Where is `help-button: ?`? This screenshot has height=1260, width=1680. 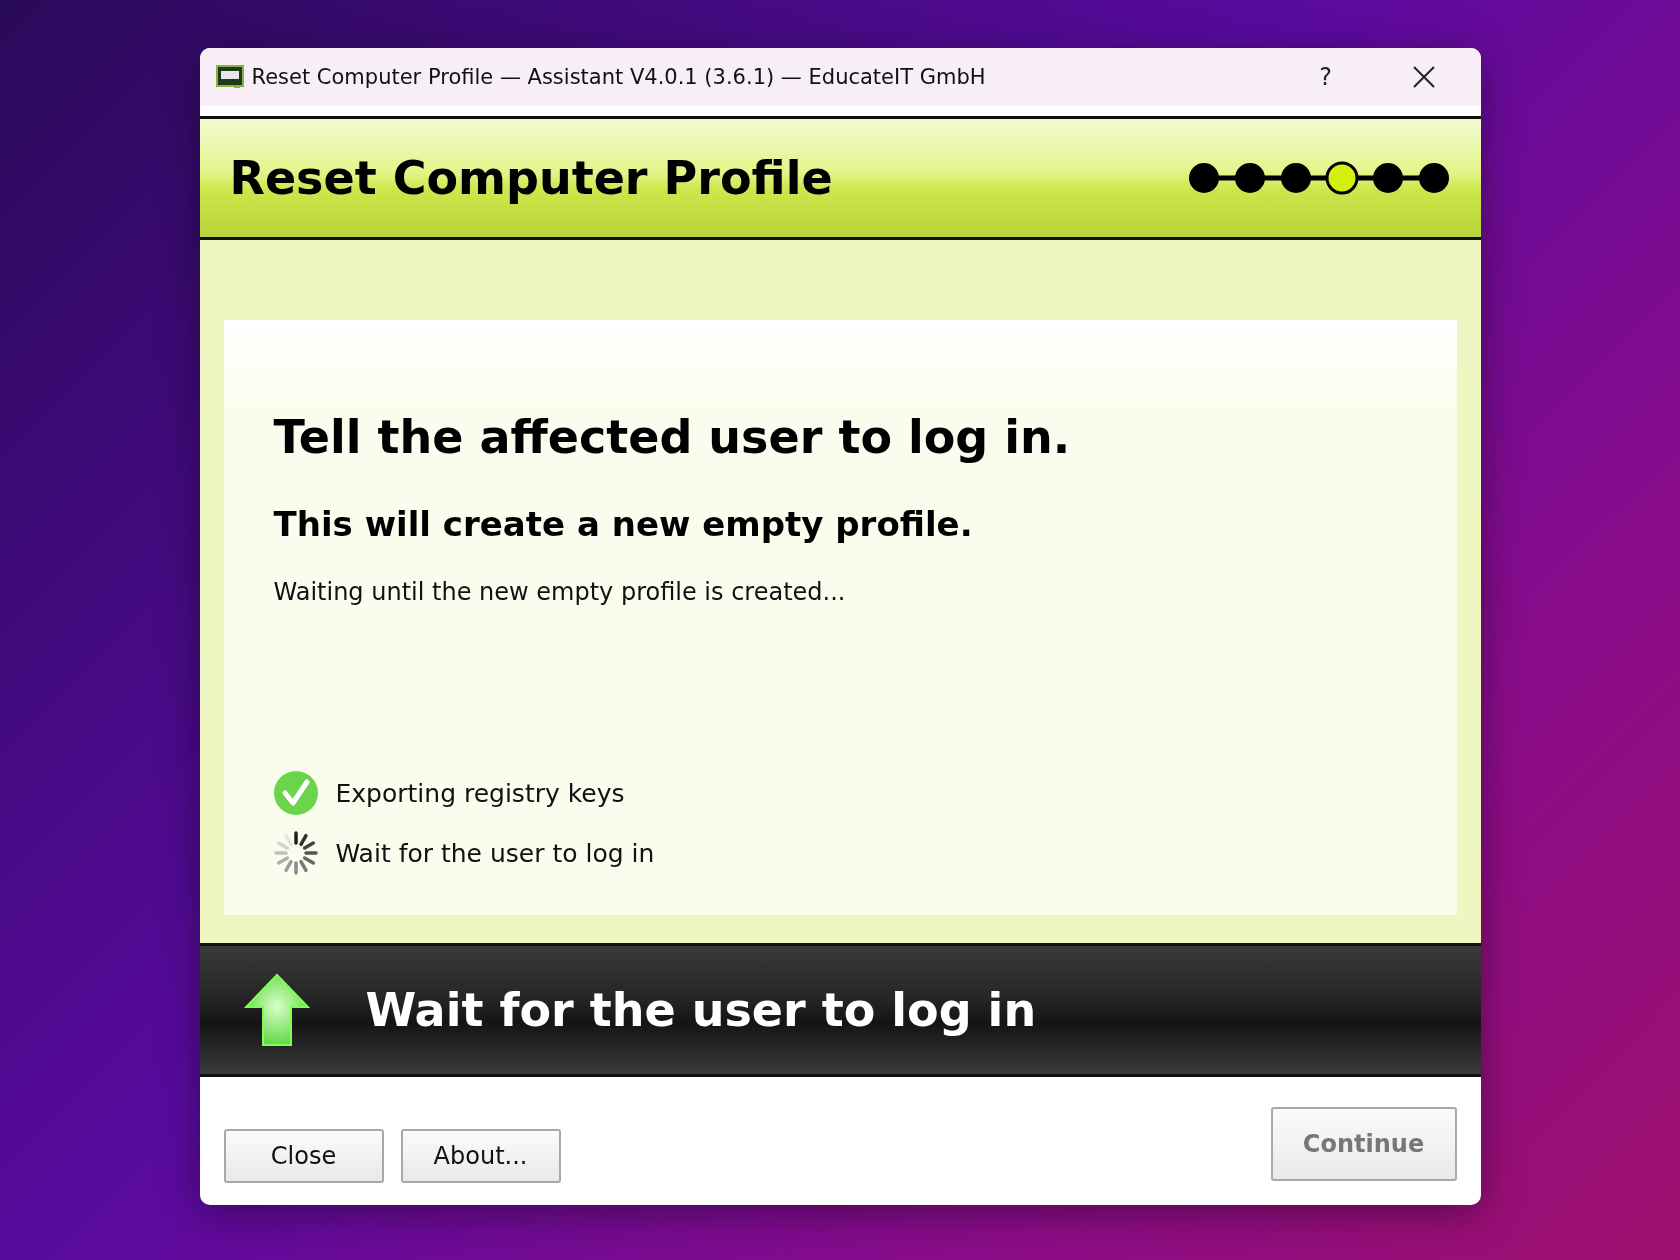
help-button: ? is located at coordinates (1325, 77).